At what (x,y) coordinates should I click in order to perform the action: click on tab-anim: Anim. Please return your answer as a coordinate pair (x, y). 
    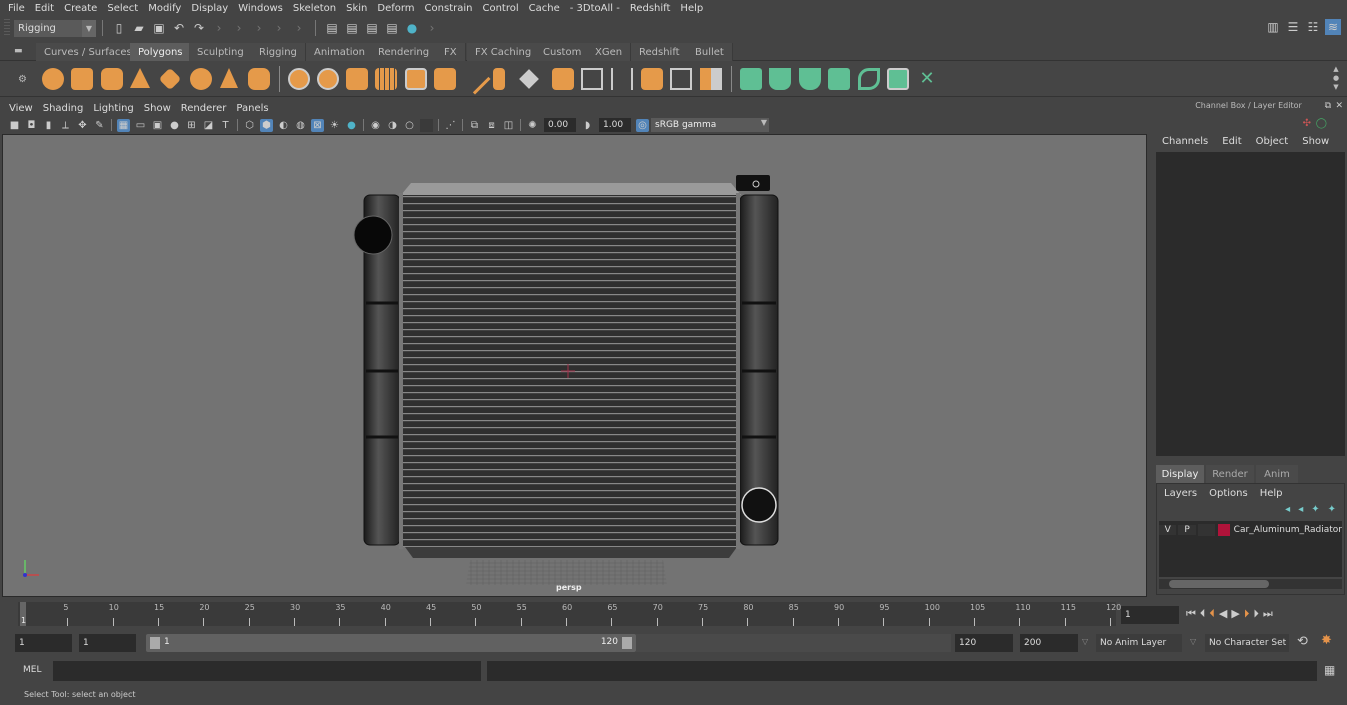
    Looking at the image, I should click on (1277, 474).